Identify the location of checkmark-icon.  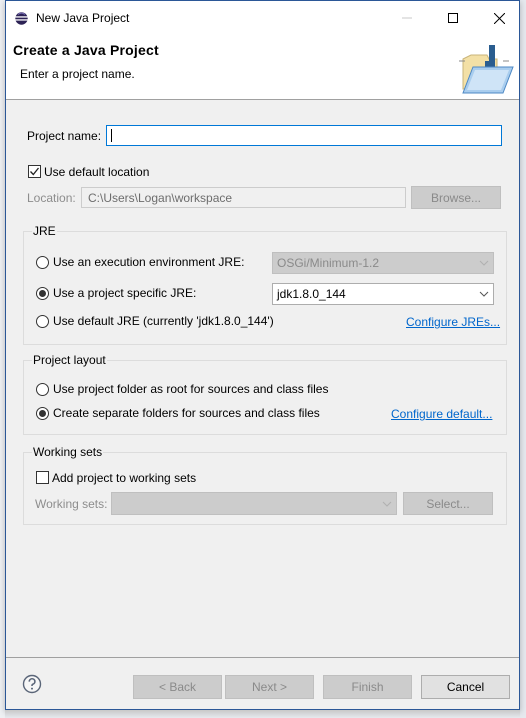
(35, 171).